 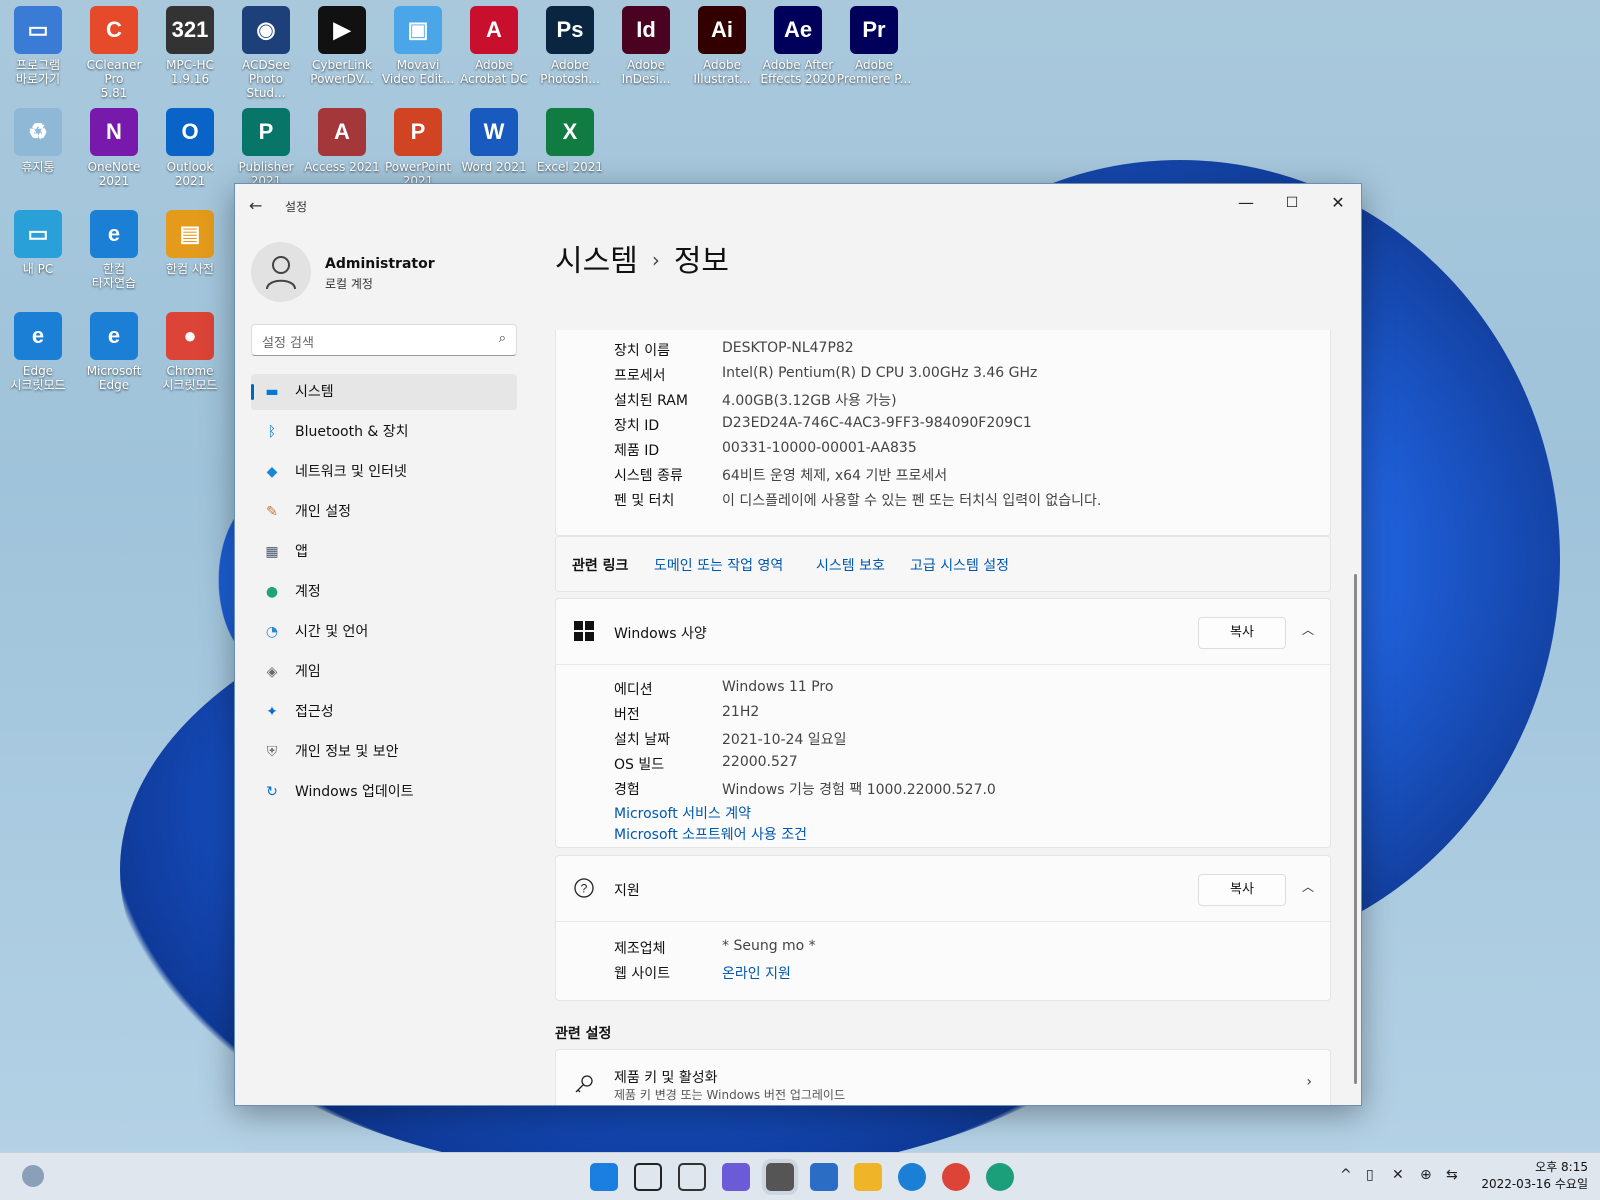 I want to click on desktop-icon: e Edge 시크릿모드, so click(x=38, y=352).